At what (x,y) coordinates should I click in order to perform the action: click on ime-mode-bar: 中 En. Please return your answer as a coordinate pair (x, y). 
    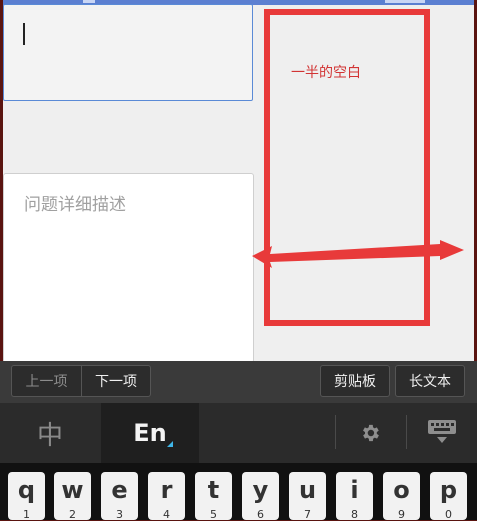
    Looking at the image, I should click on (238, 433).